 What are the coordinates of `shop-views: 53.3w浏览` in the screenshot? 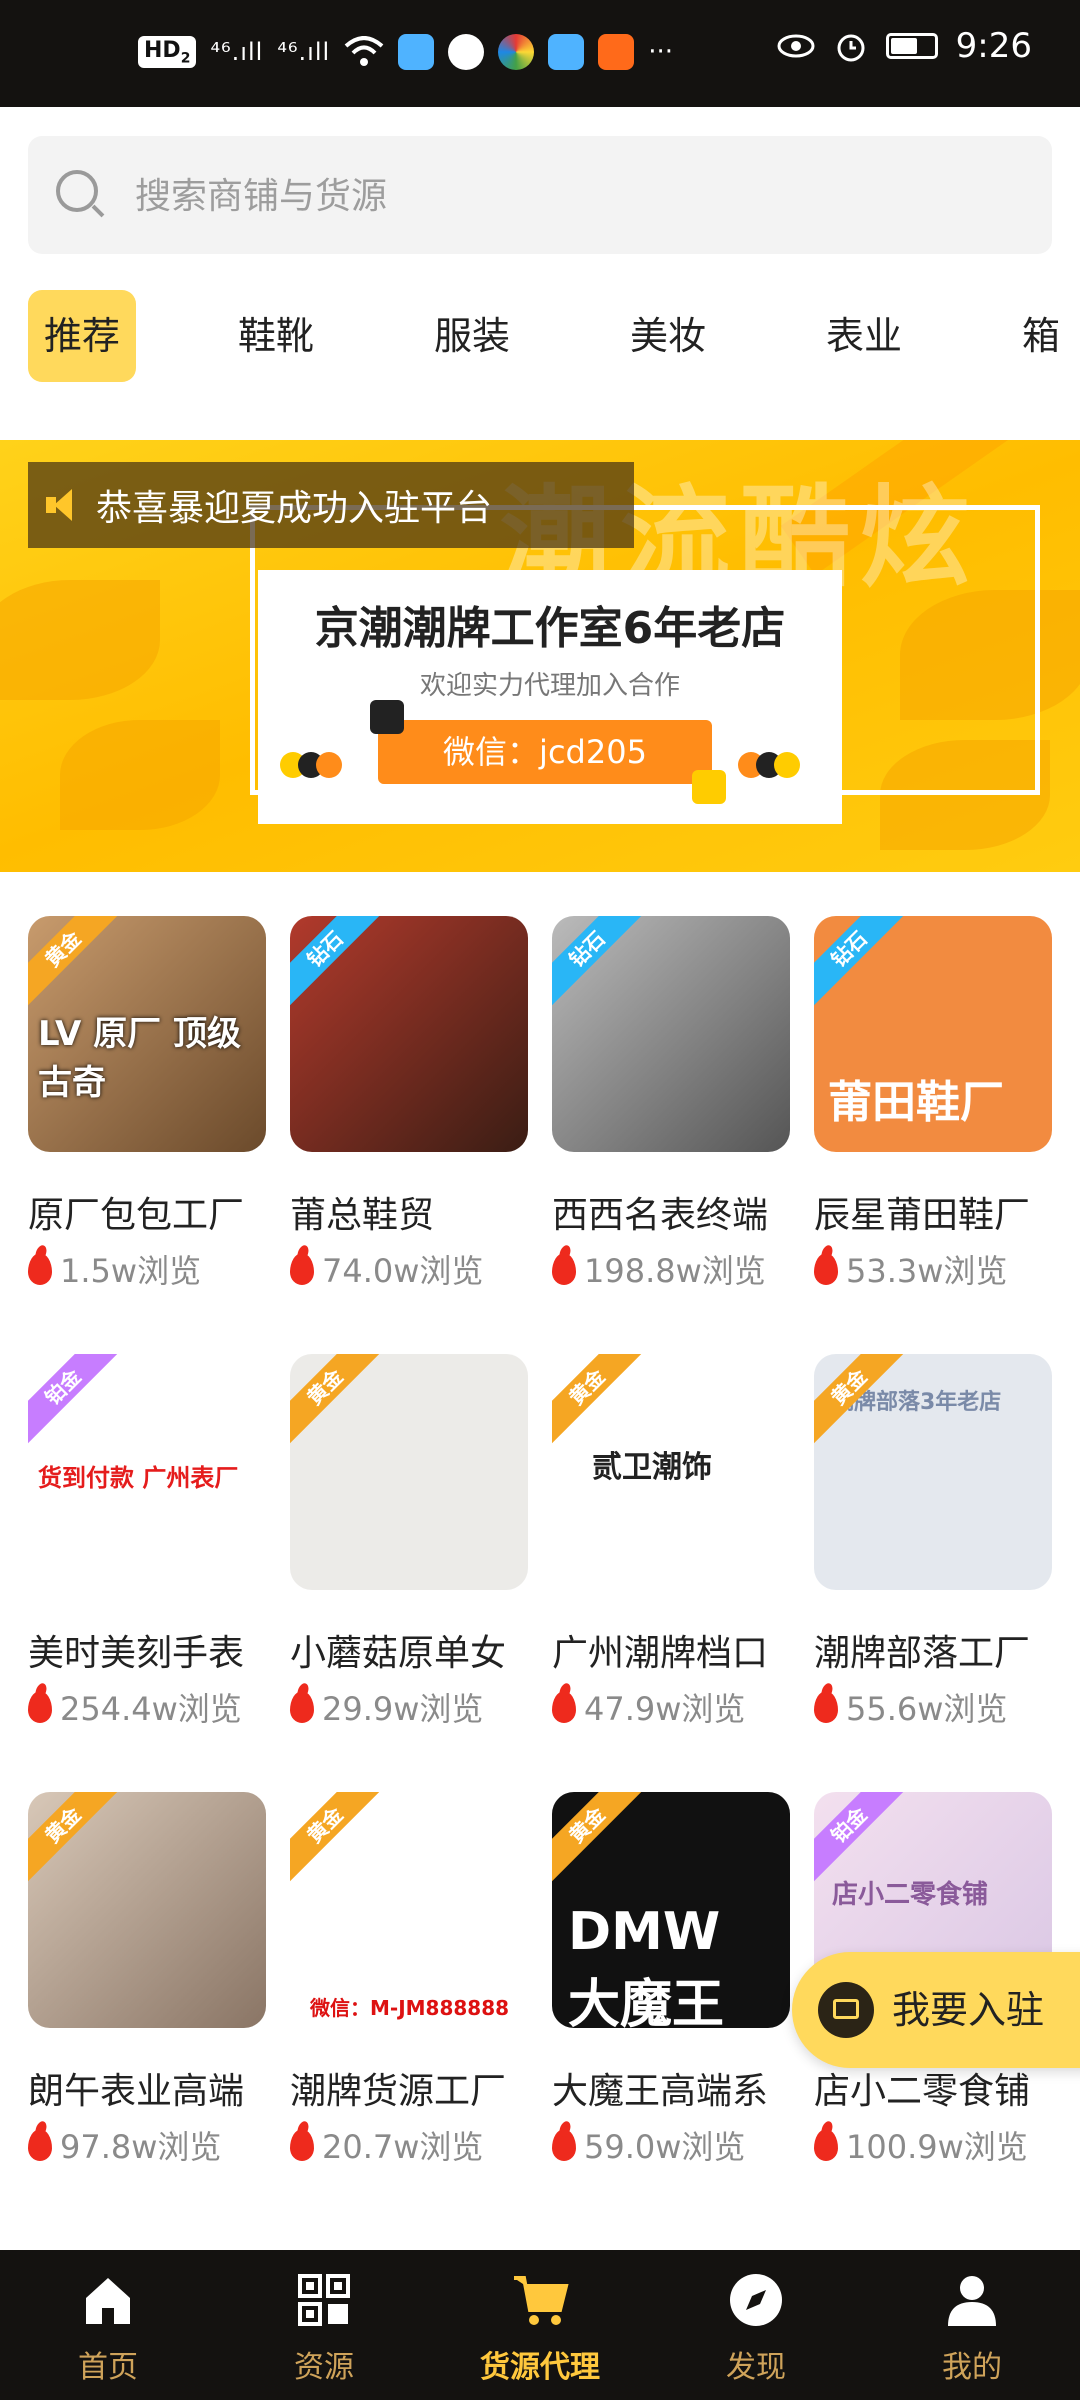 It's located at (910, 1269).